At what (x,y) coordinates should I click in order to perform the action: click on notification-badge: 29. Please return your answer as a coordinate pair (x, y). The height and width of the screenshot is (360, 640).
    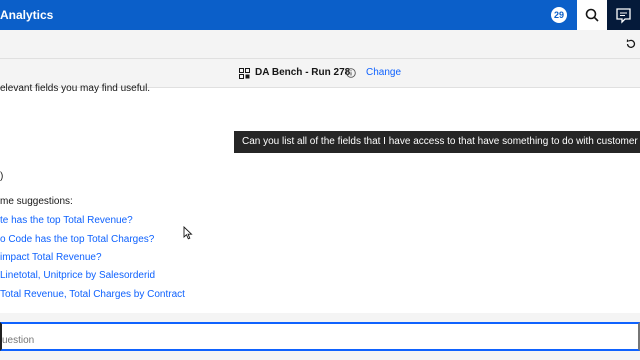
    Looking at the image, I should click on (559, 15).